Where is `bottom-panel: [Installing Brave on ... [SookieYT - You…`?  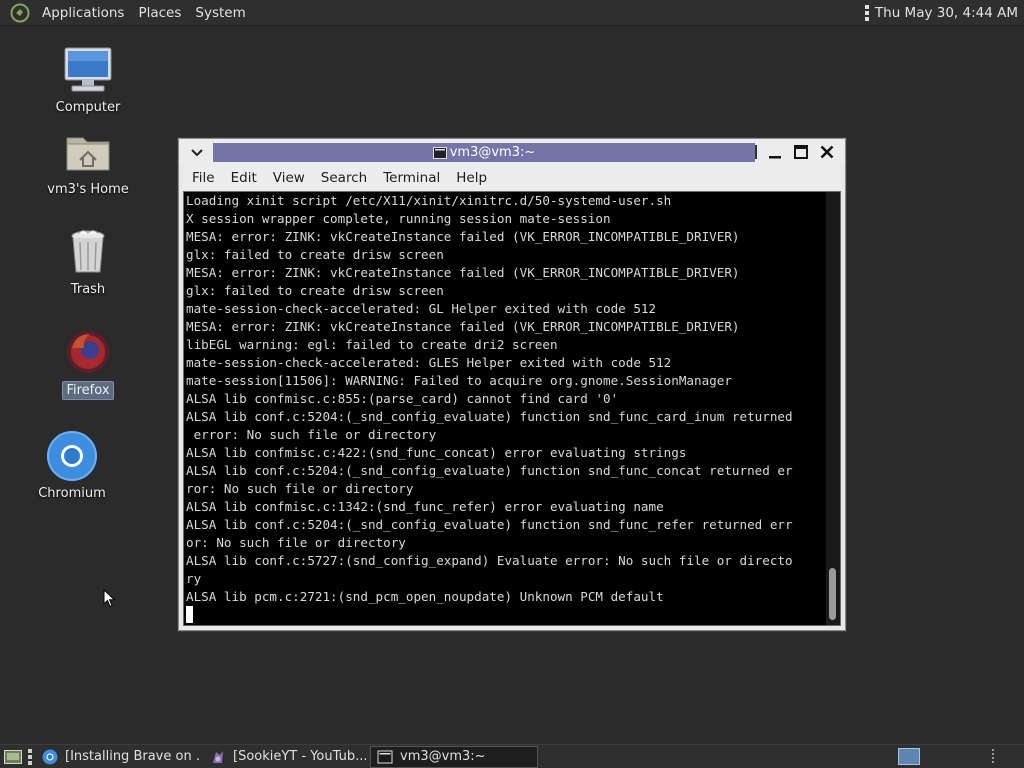
bottom-panel: [Installing Brave on ... [SookieYT - You… is located at coordinates (512, 756).